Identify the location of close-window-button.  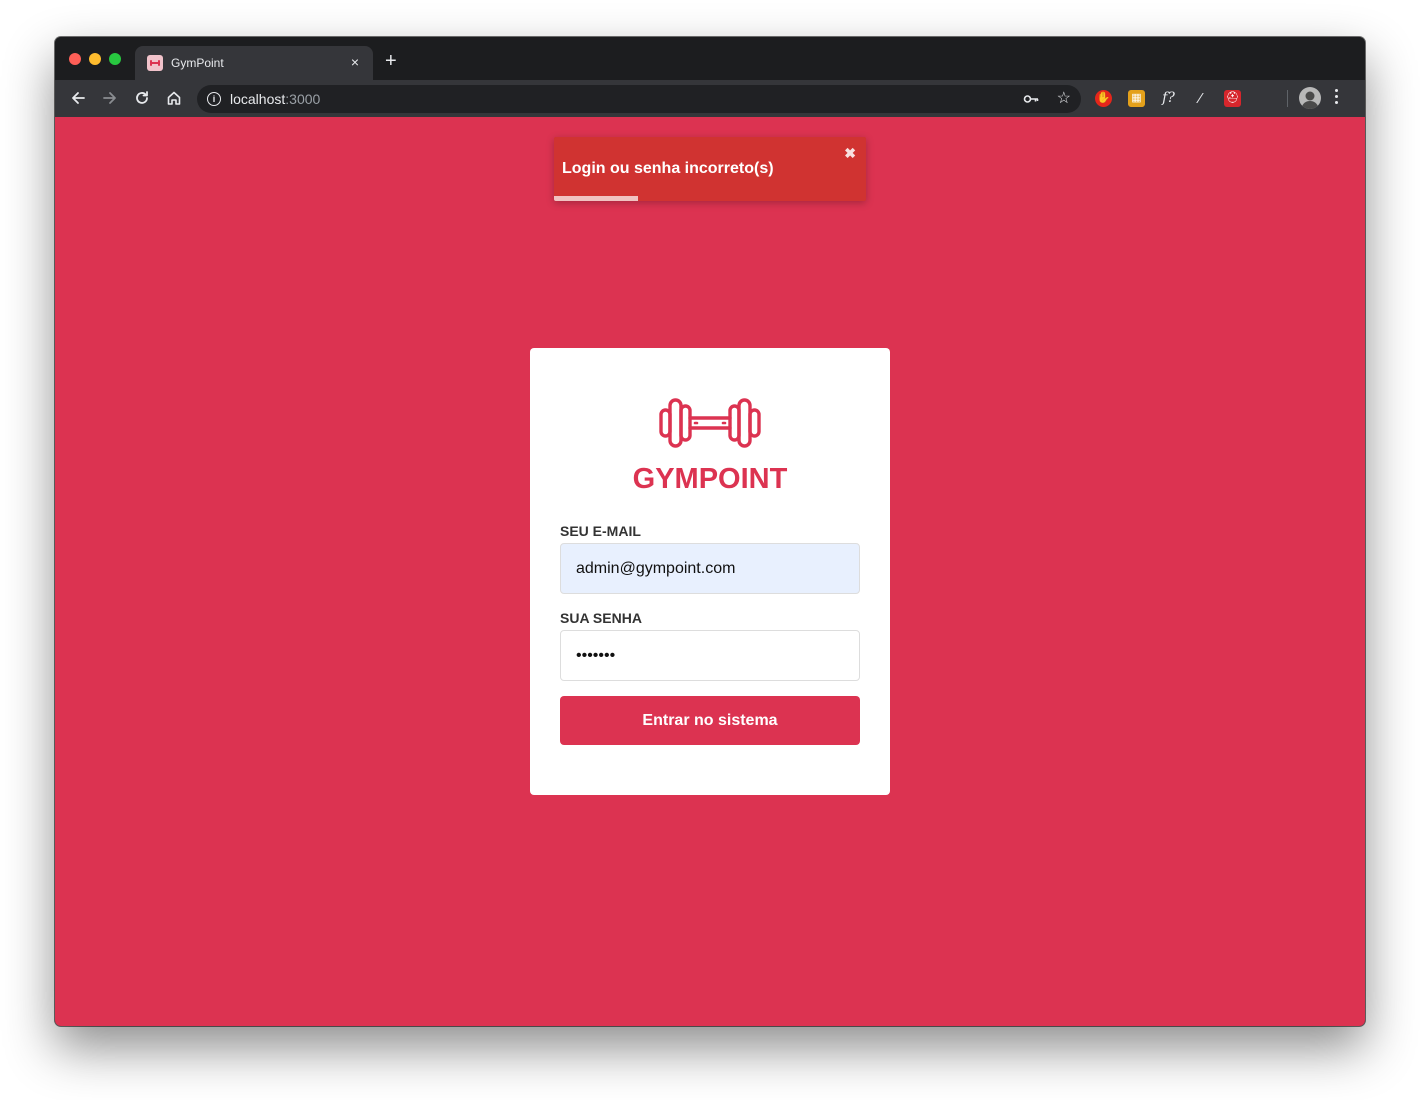
(75, 59).